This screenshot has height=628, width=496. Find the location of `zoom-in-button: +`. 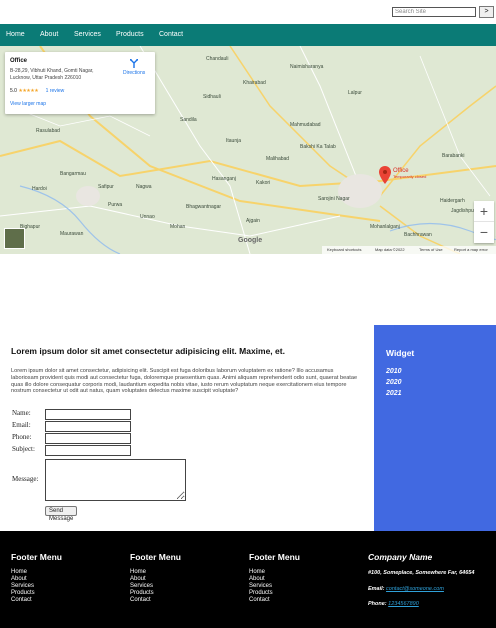

zoom-in-button: + is located at coordinates (484, 211).